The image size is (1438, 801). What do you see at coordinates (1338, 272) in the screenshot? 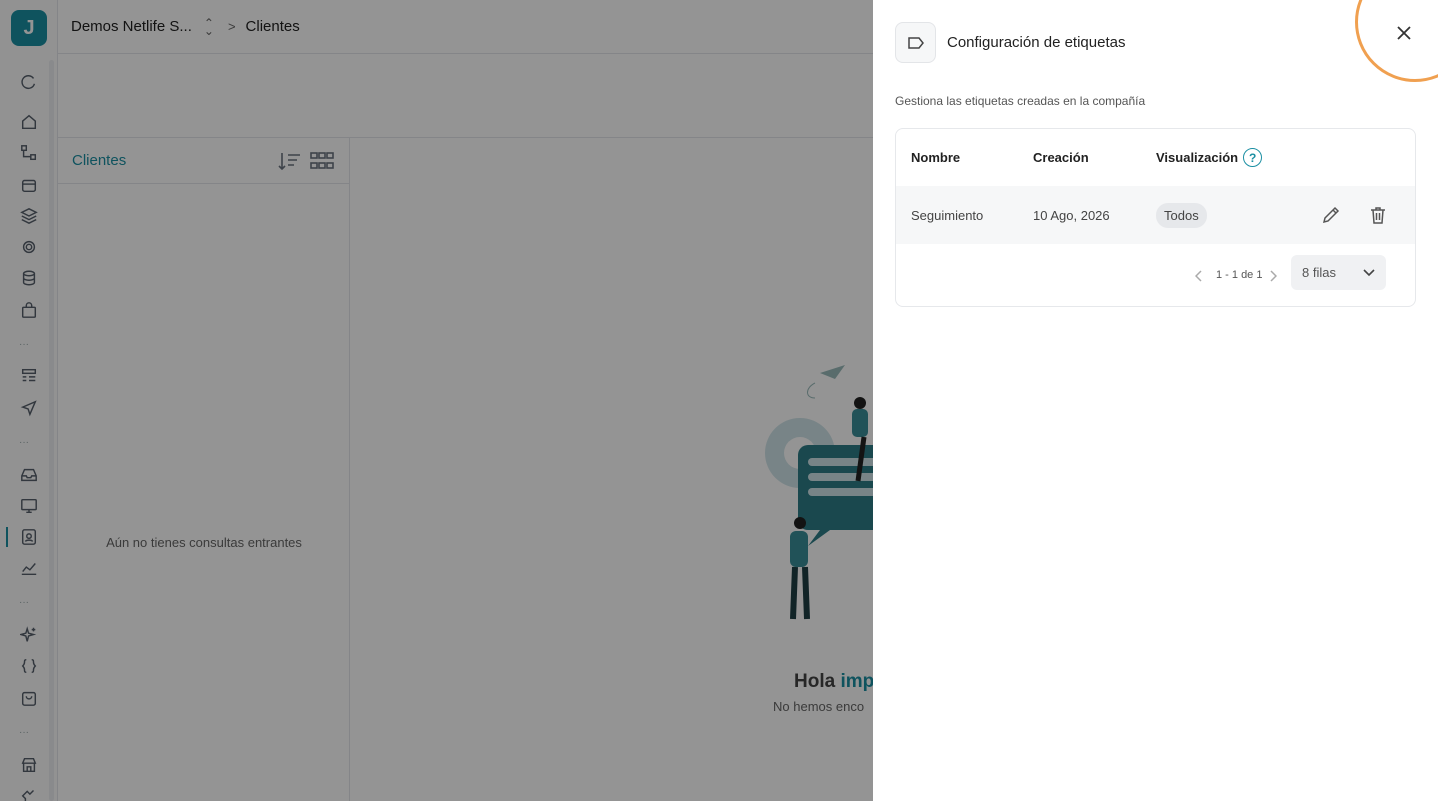
I see `rows-per-page-select: 8 filas` at bounding box center [1338, 272].